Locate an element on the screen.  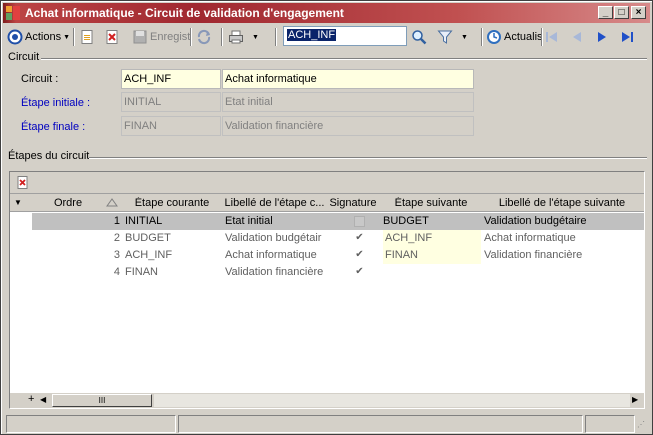
save-button: Enregist is located at coordinates (161, 37).